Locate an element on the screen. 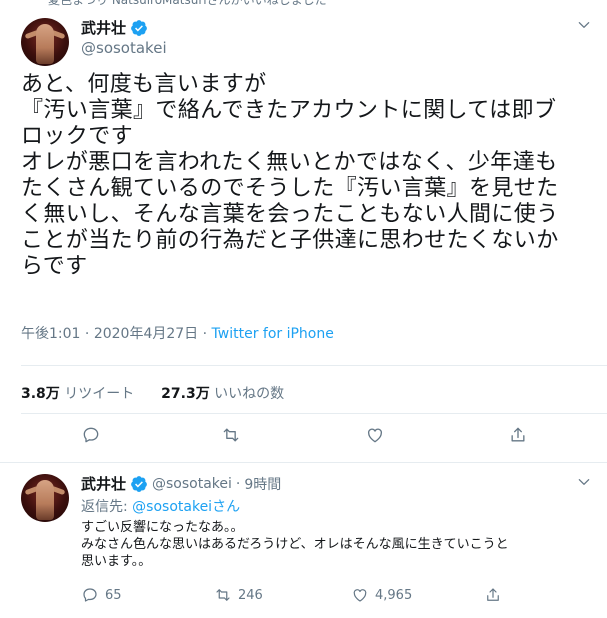 This screenshot has height=618, width=607. reply-actions: 65 246 4,965 is located at coordinates (303, 600).